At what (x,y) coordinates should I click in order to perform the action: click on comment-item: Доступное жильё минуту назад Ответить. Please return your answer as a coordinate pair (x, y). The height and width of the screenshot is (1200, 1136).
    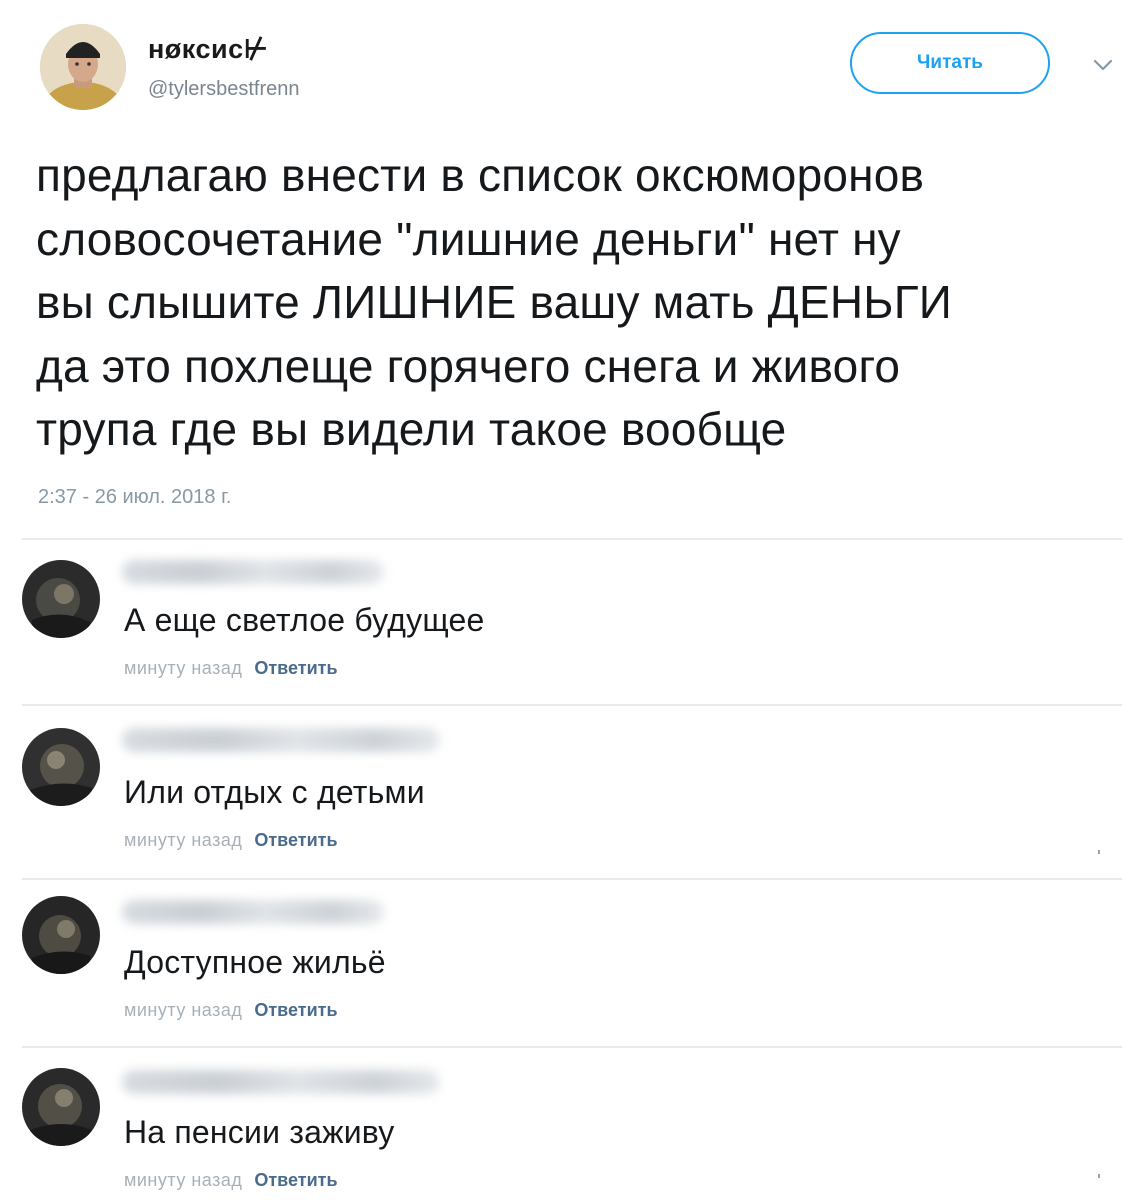
    Looking at the image, I should click on (568, 955).